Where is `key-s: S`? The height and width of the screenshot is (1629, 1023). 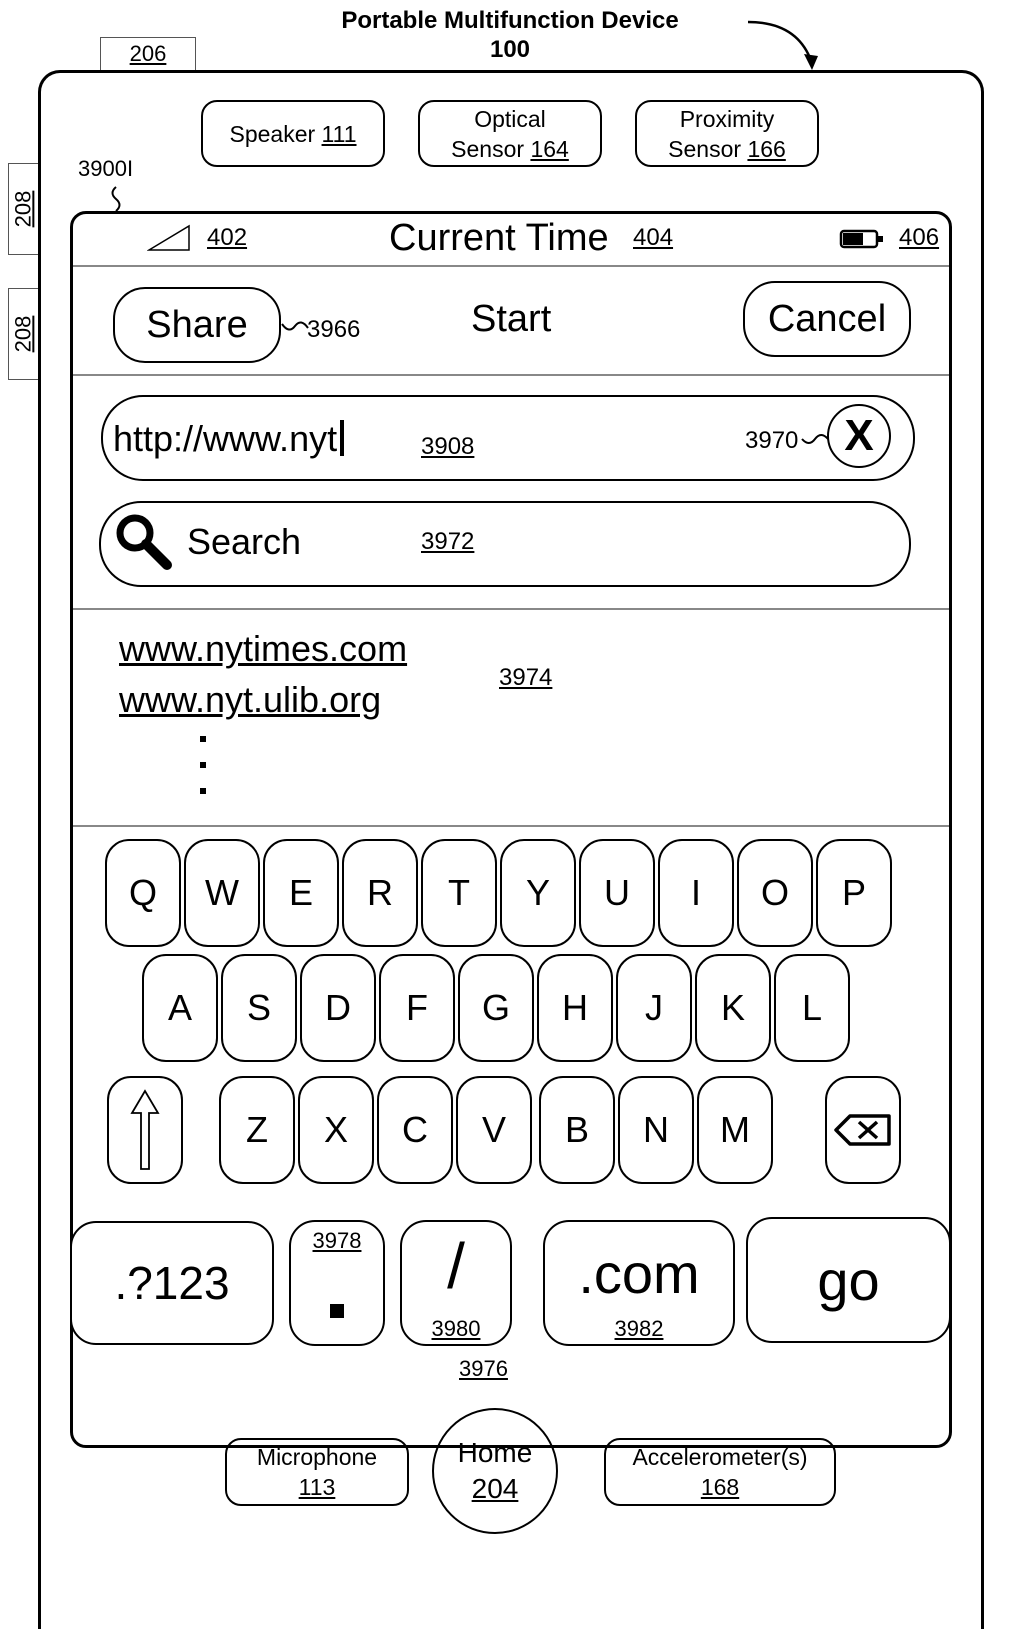 key-s: S is located at coordinates (259, 1008).